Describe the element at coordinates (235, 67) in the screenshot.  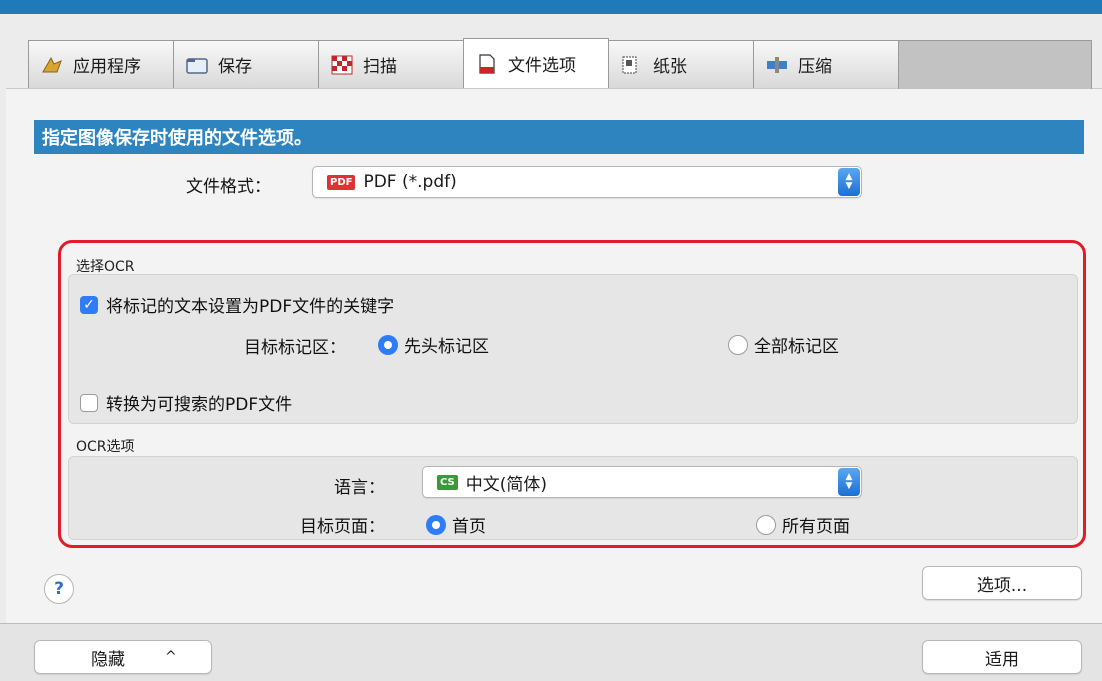
I see `tab-label: 保存` at that location.